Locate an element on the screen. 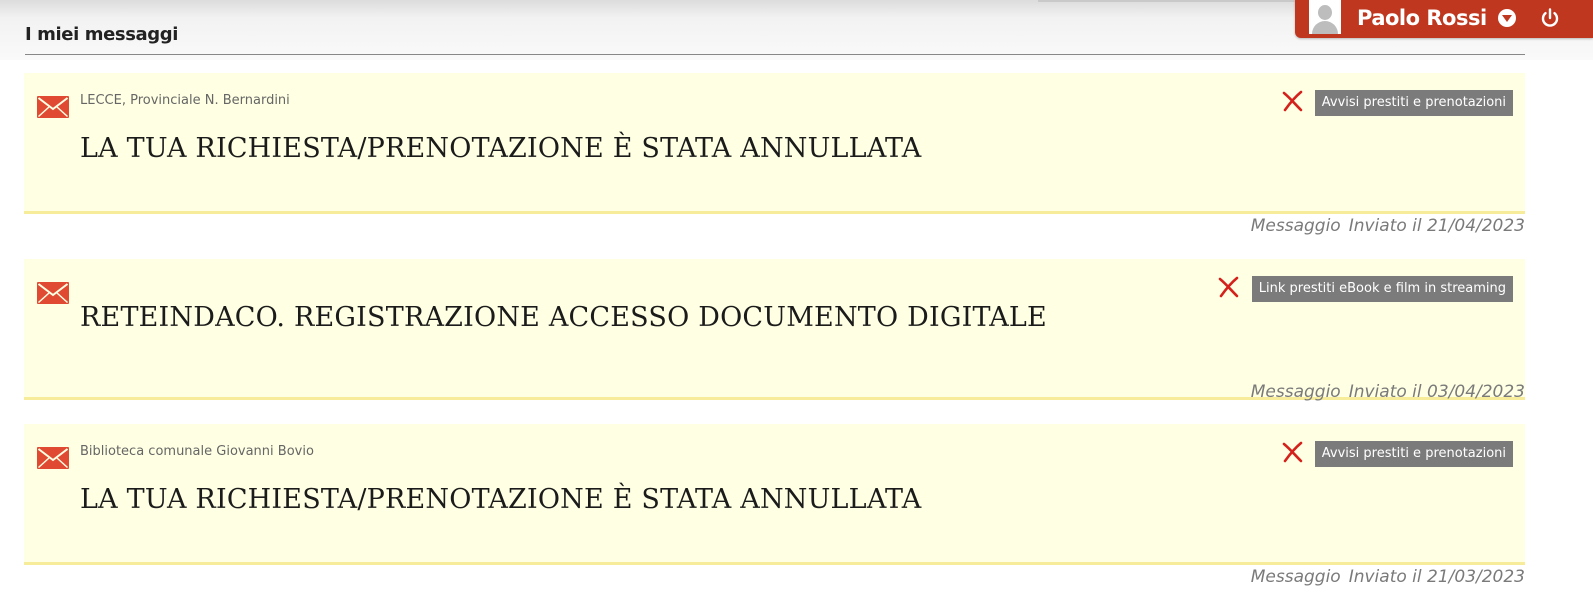  message-date: Messaggio Inviato il 21/04/2023 is located at coordinates (1388, 226).